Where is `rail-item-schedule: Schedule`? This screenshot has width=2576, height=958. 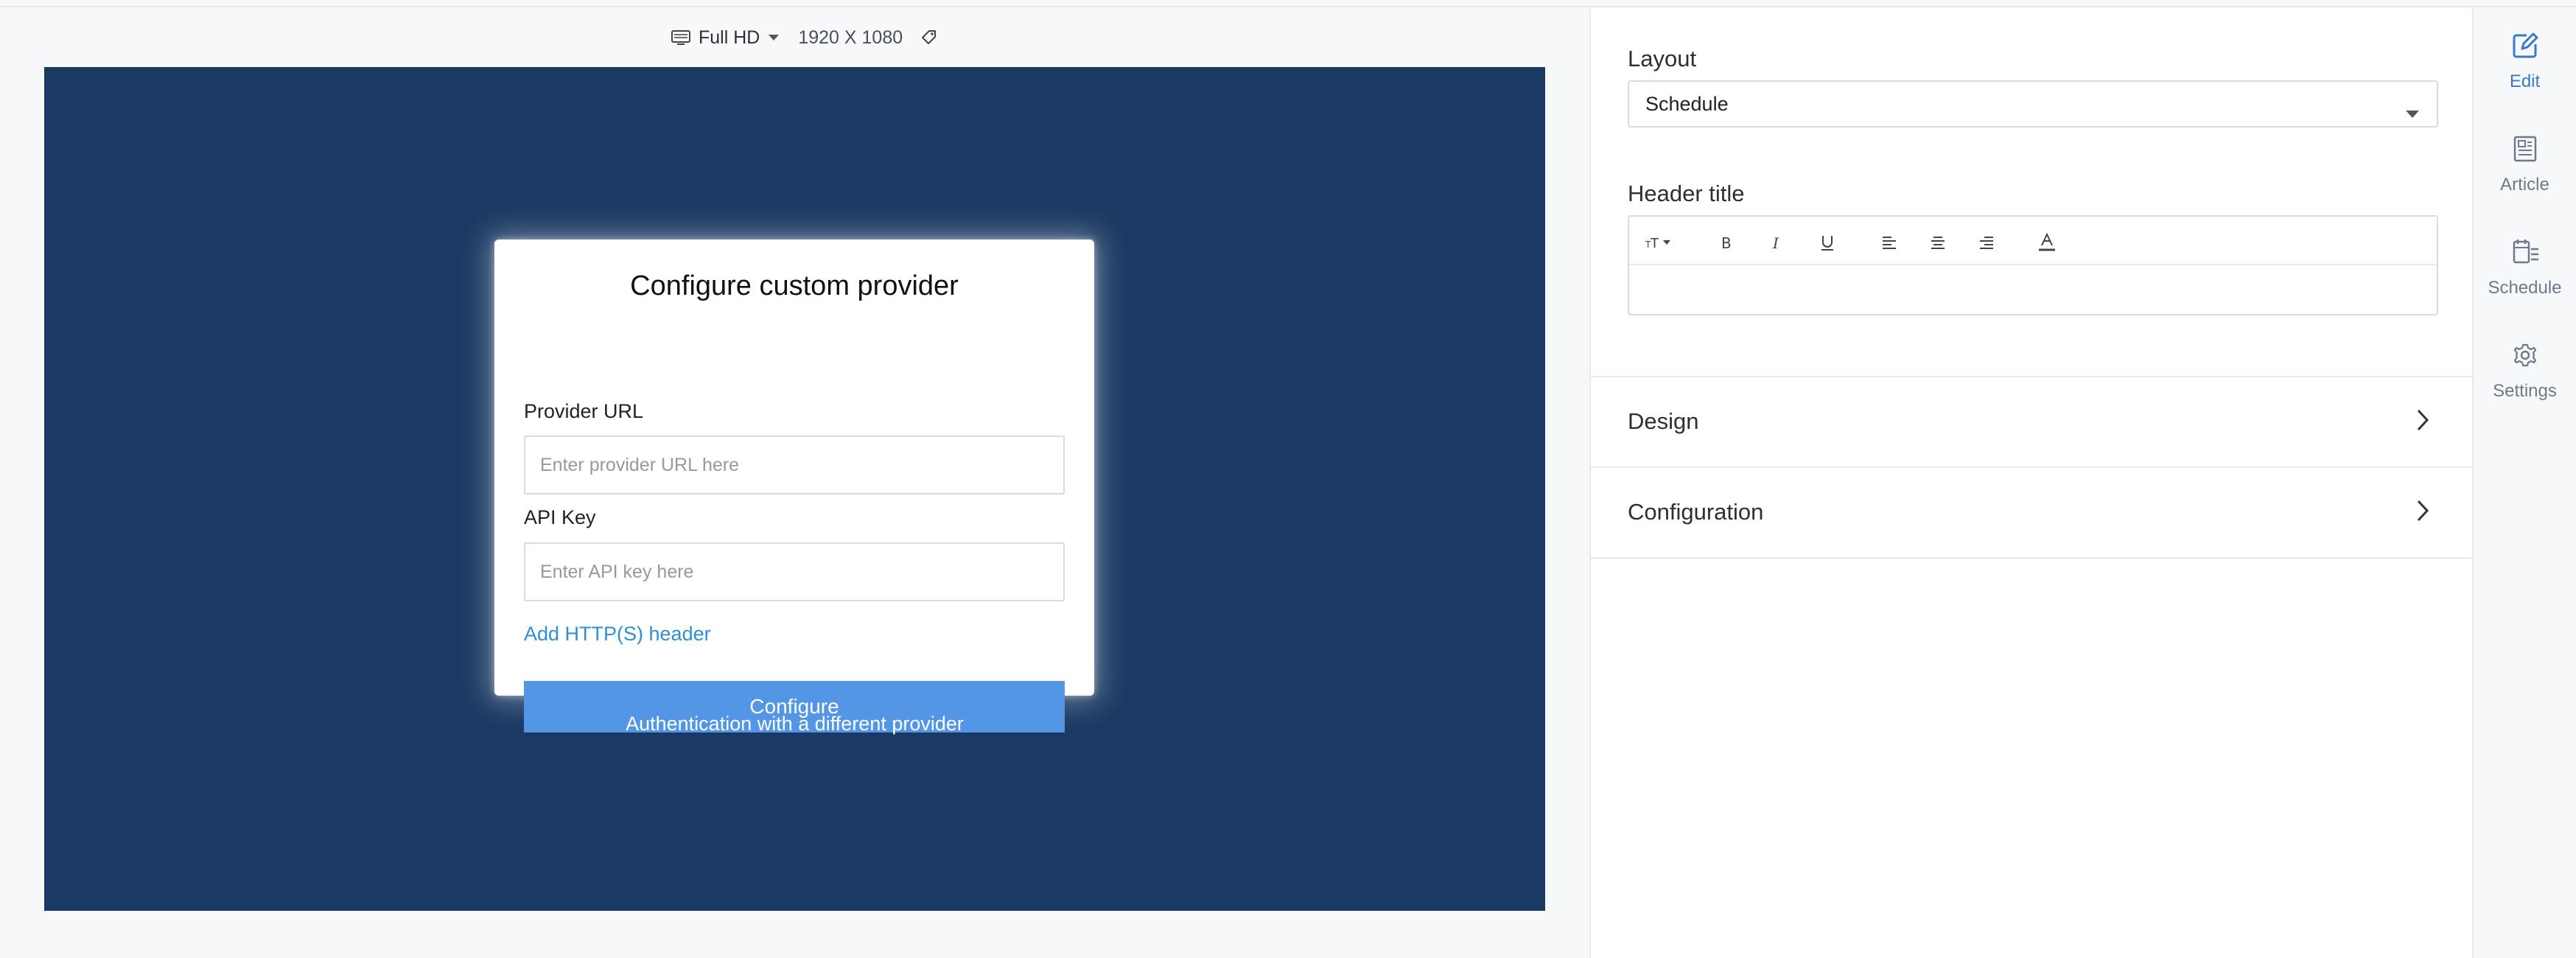
rail-item-schedule: Schedule is located at coordinates (2525, 258).